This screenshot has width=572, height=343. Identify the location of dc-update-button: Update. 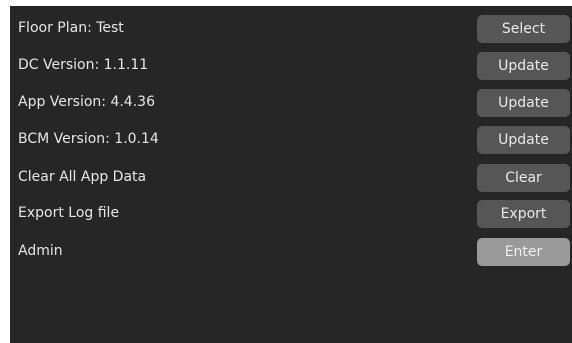
(523, 66).